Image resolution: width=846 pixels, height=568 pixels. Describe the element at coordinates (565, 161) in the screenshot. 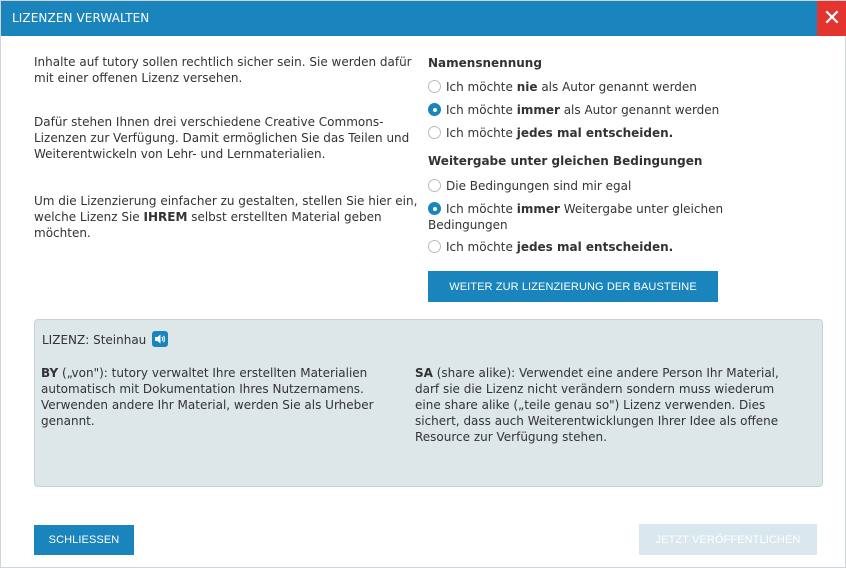

I see `sharealike-heading: Weitergabe unter gleichen Bedingungen` at that location.